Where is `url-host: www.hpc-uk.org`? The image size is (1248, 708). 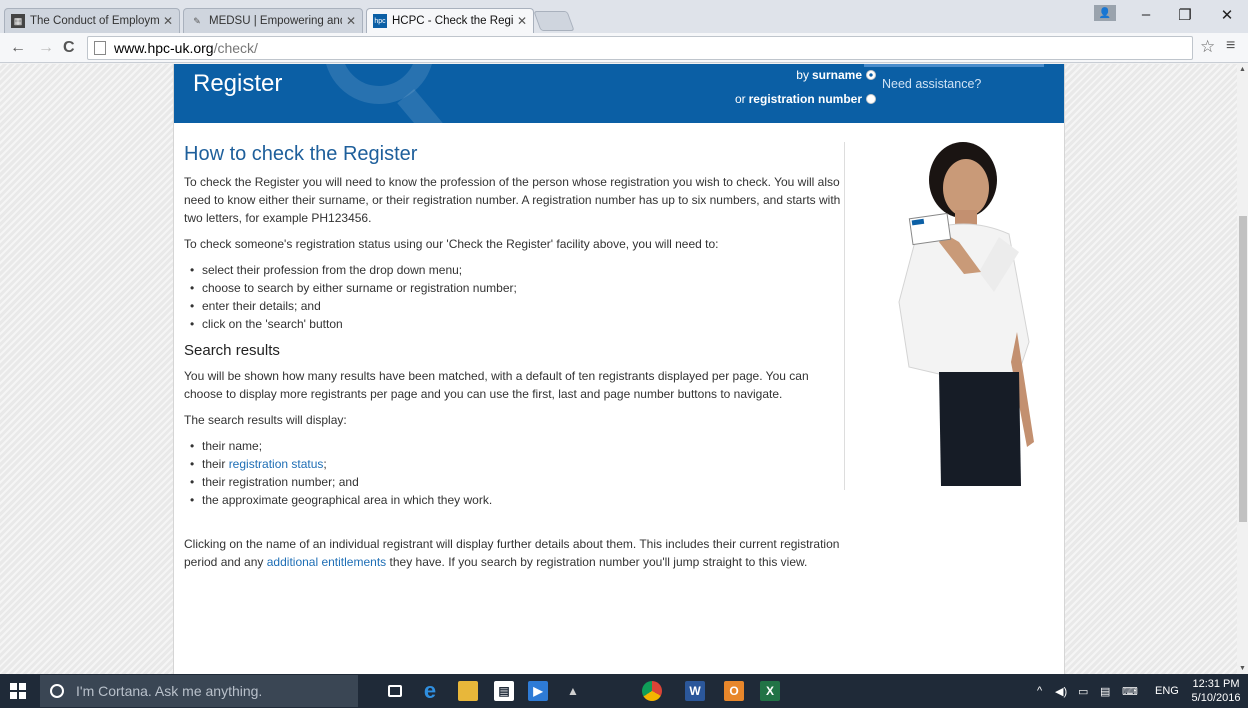 url-host: www.hpc-uk.org is located at coordinates (164, 48).